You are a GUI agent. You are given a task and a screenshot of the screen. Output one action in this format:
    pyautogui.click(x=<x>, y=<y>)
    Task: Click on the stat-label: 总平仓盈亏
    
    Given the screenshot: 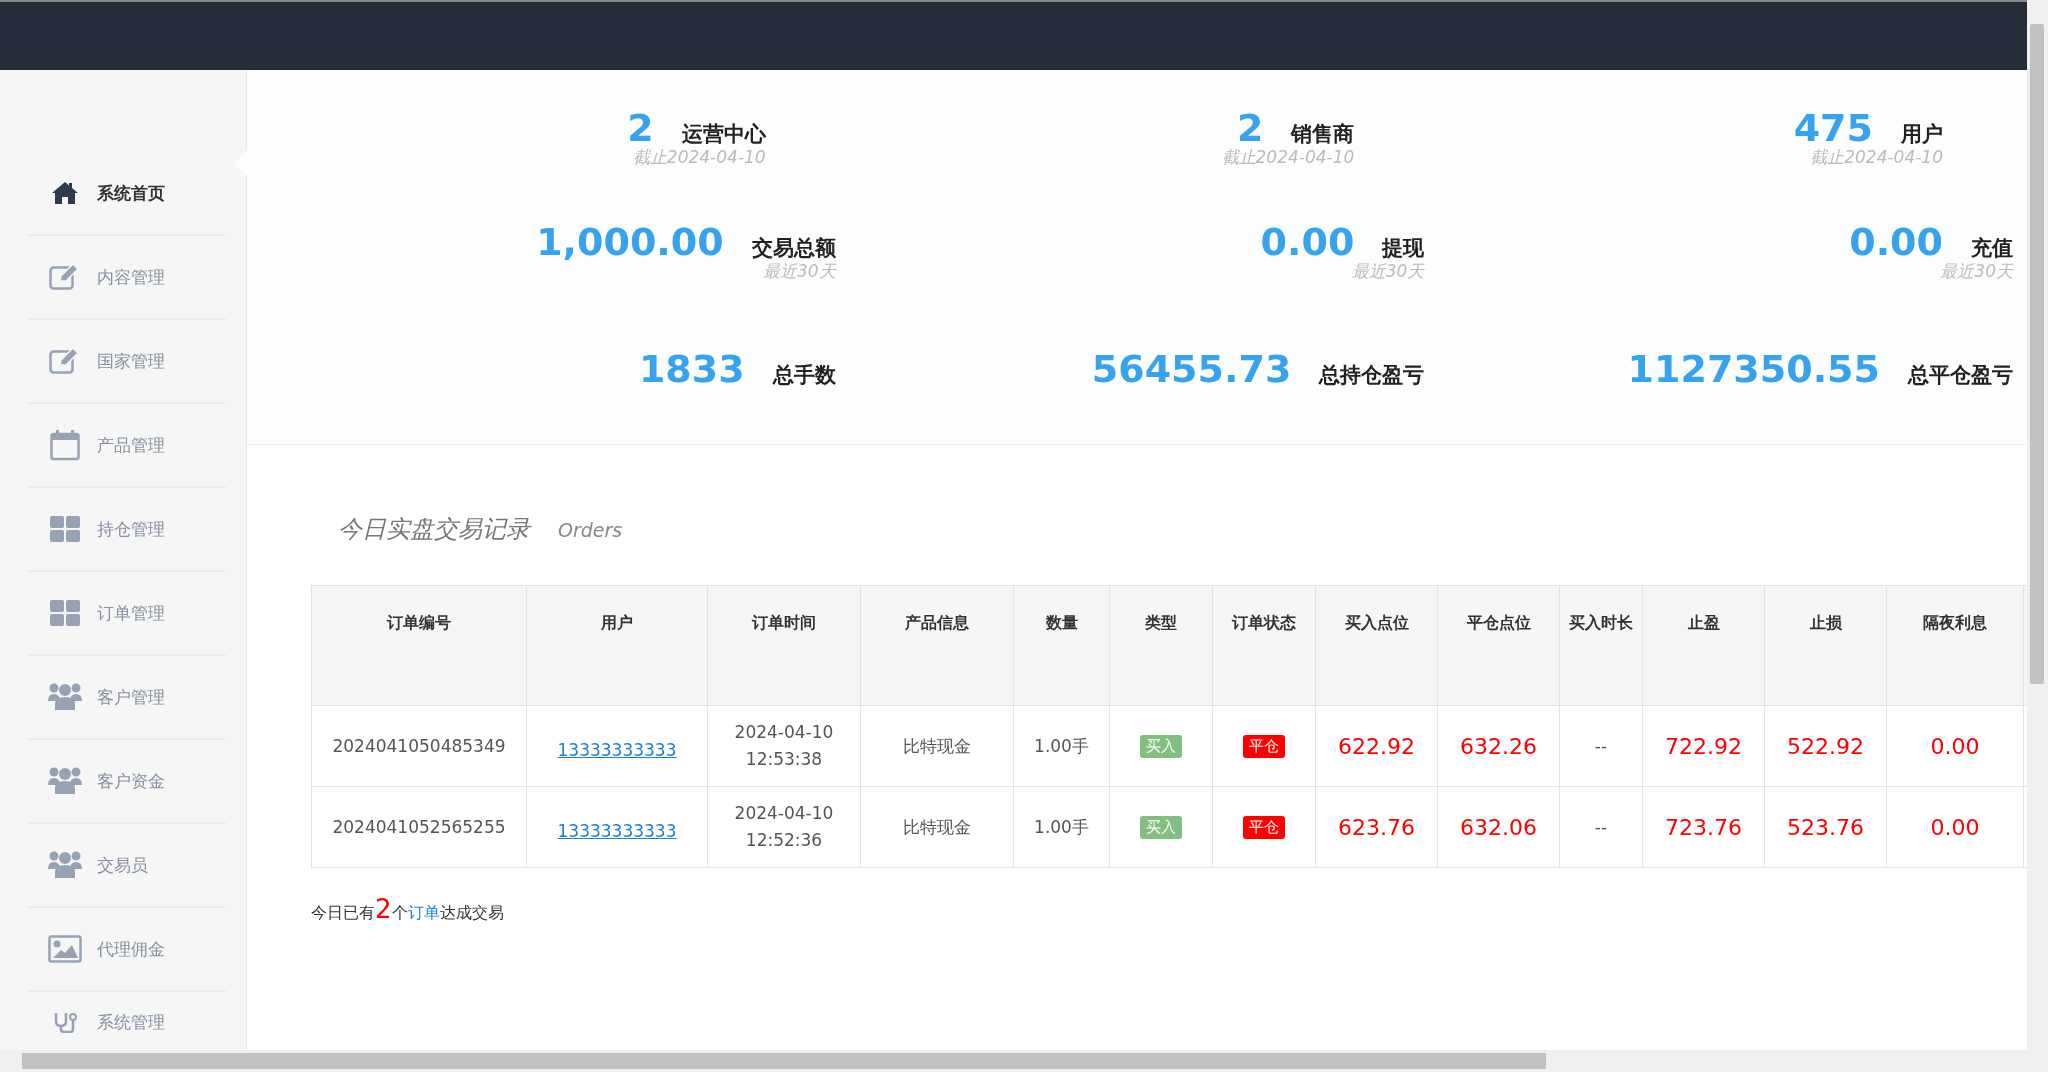 What is the action you would take?
    pyautogui.click(x=1960, y=375)
    